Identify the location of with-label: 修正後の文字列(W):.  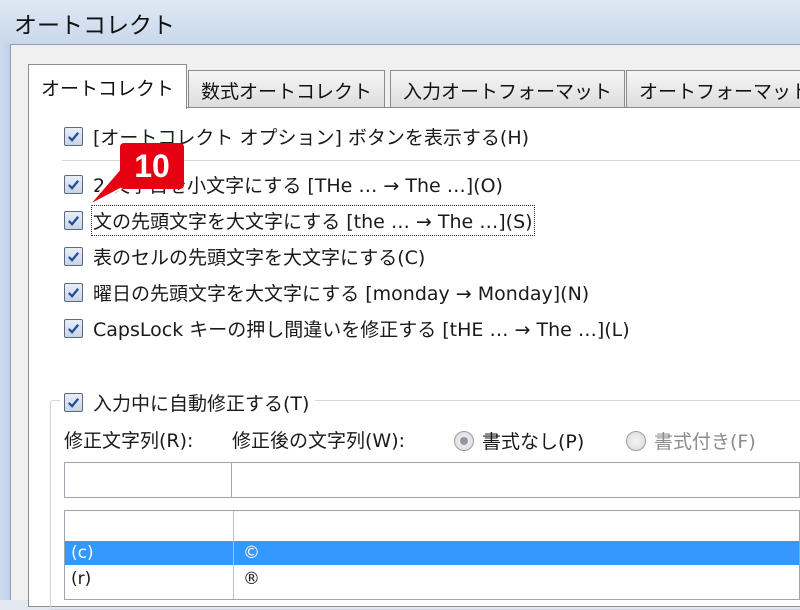
(319, 441).